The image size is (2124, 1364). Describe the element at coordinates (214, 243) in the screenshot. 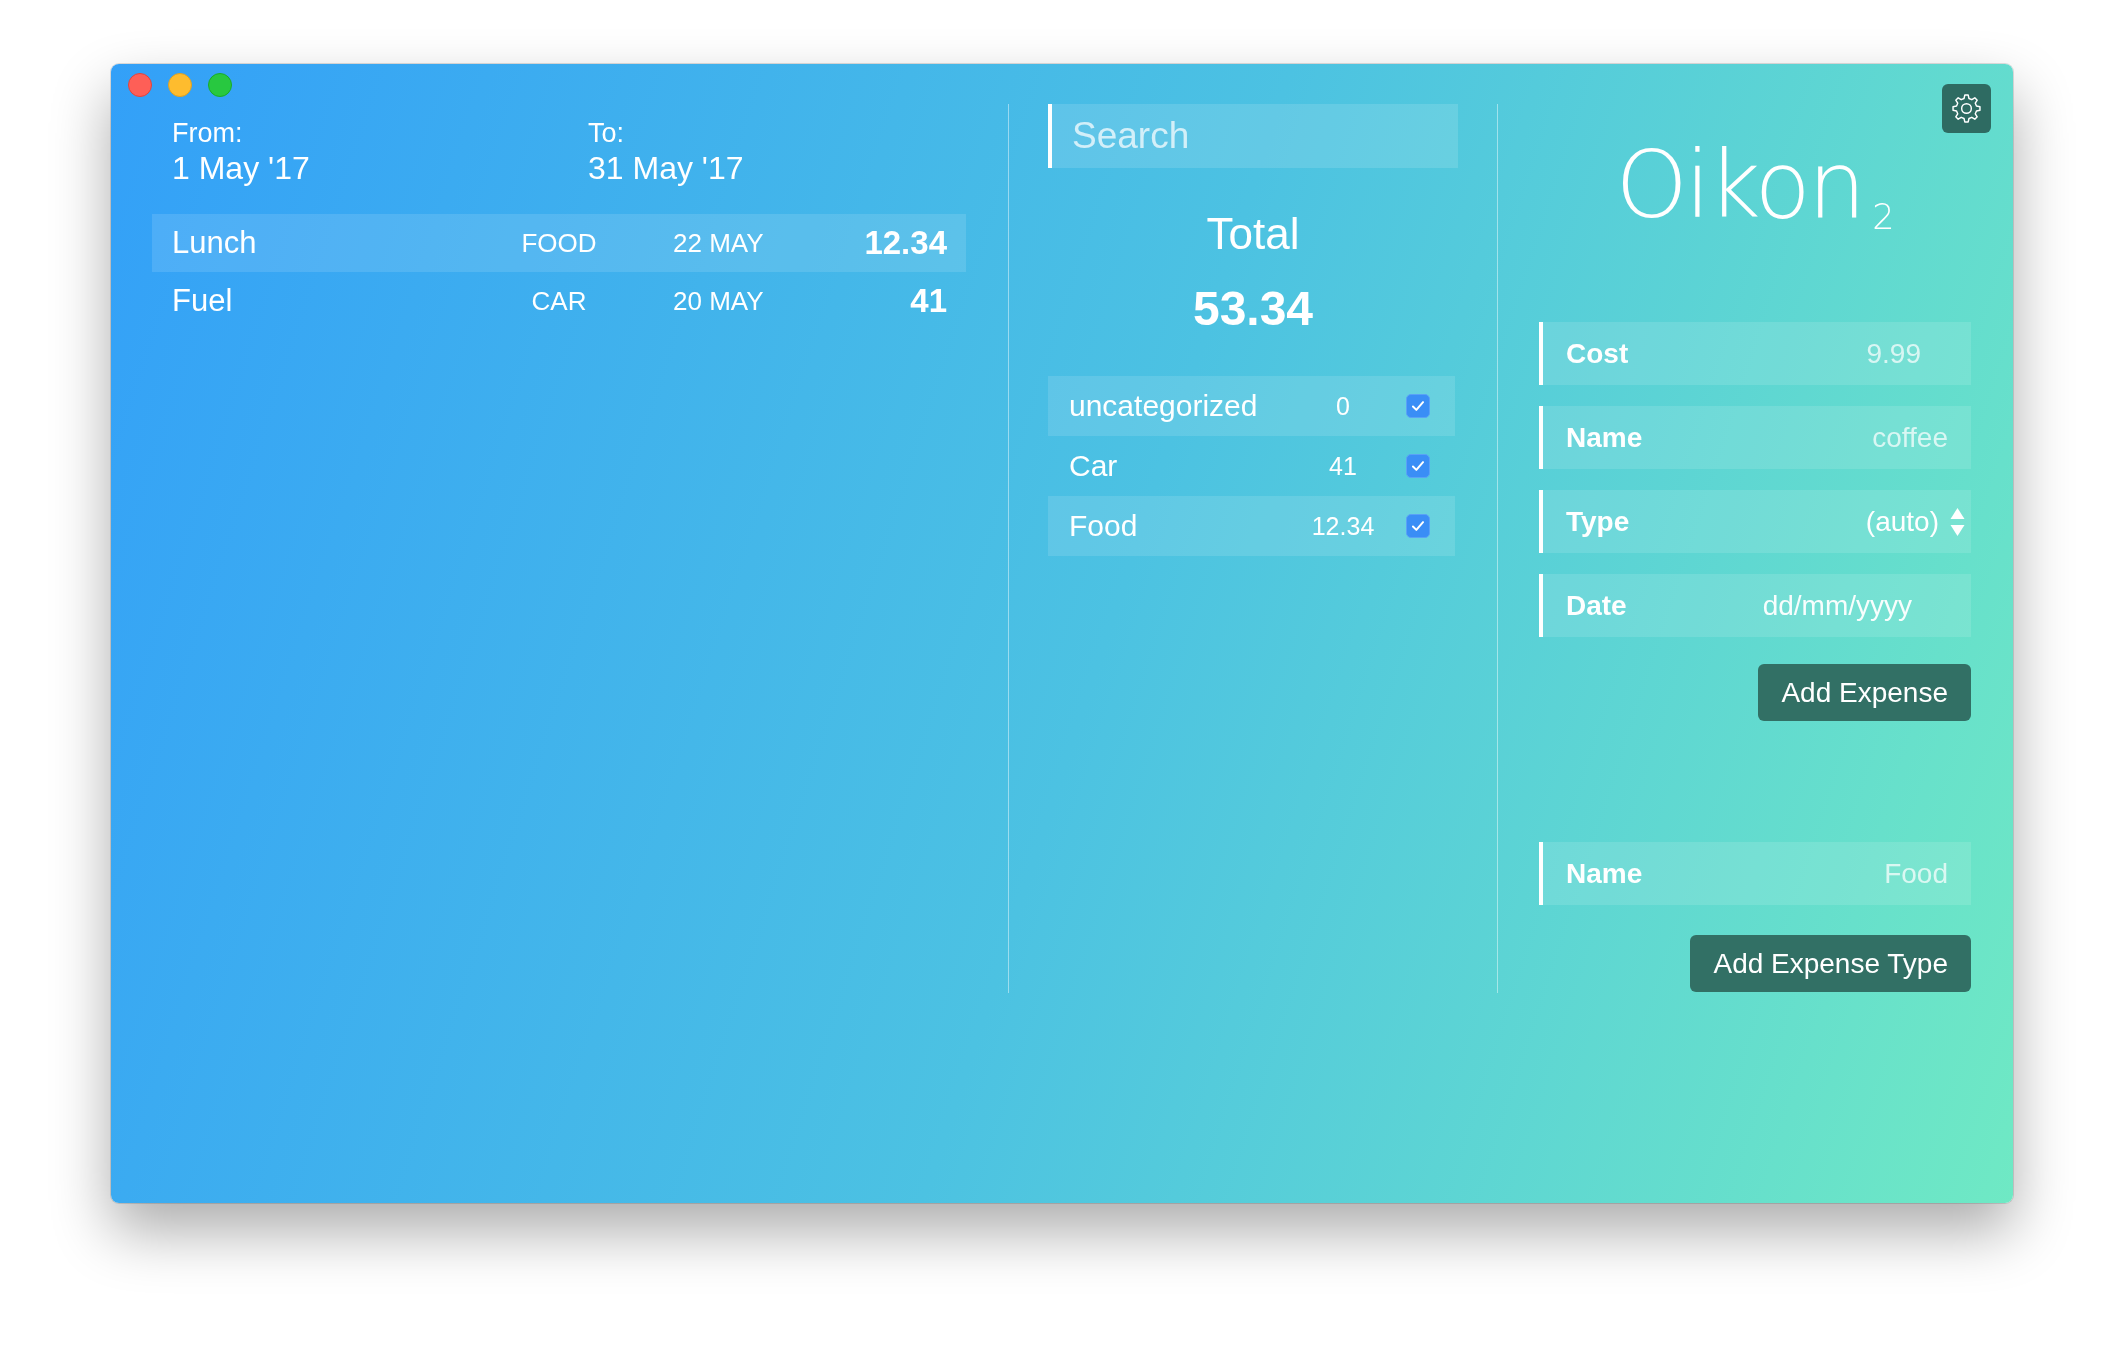

I see `expense-name: Lunch` at that location.